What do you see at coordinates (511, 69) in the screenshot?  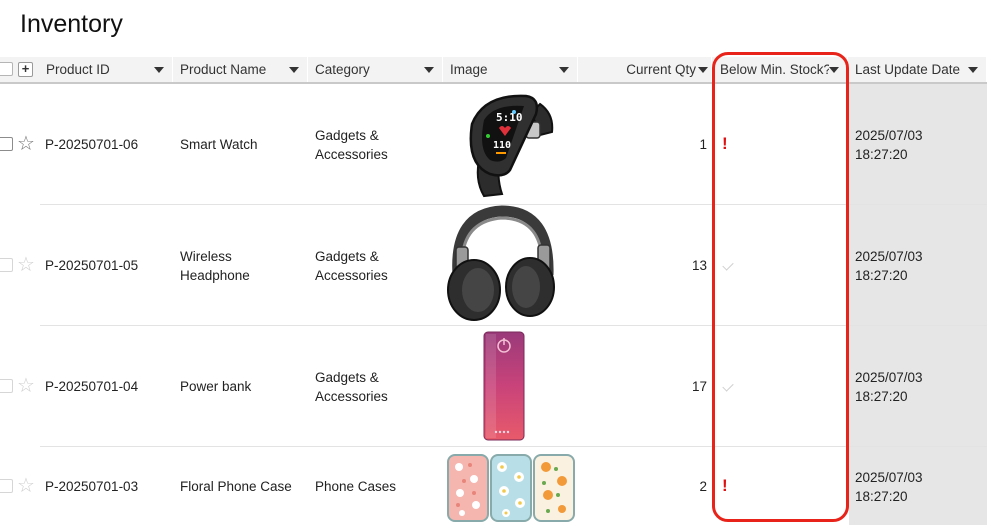 I see `column-header-image: Image` at bounding box center [511, 69].